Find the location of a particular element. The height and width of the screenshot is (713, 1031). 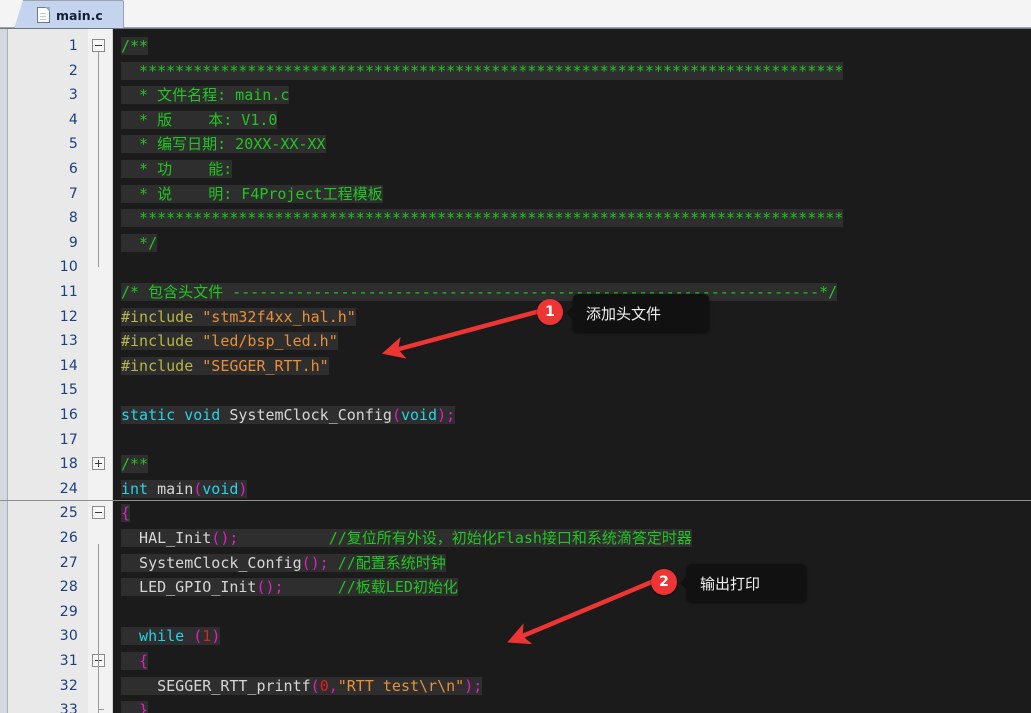

annotation-badge-2: 2 is located at coordinates (664, 582).